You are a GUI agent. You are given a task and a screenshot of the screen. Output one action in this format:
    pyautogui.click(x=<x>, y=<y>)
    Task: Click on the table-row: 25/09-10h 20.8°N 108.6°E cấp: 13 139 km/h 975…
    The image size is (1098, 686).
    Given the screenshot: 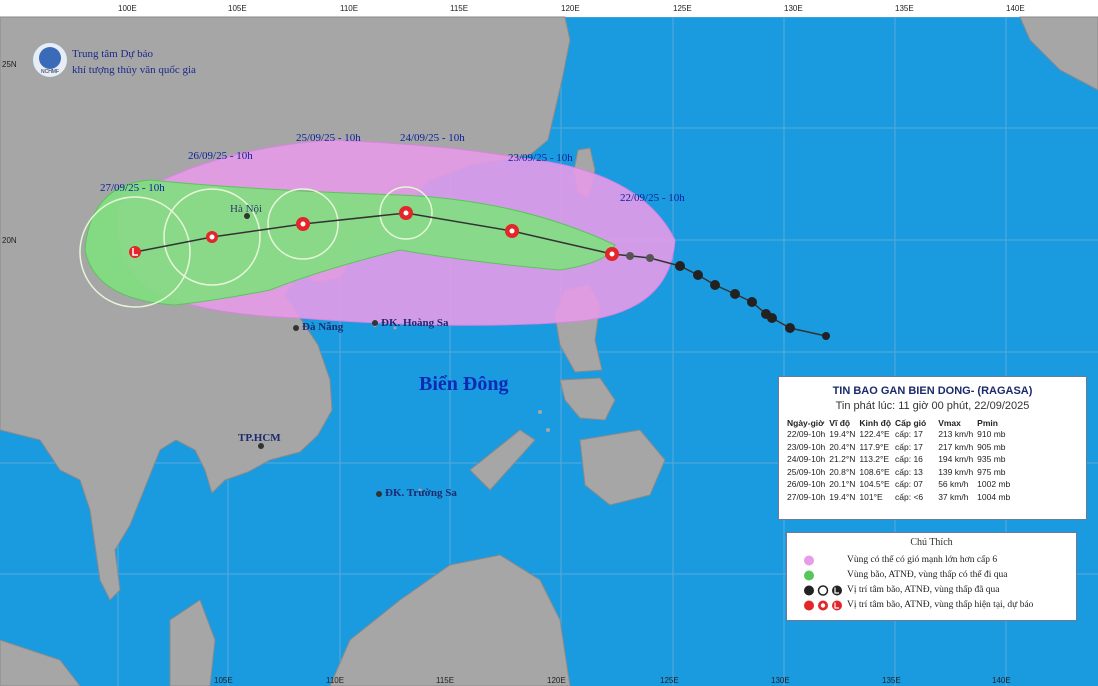 What is the action you would take?
    pyautogui.click(x=898, y=472)
    